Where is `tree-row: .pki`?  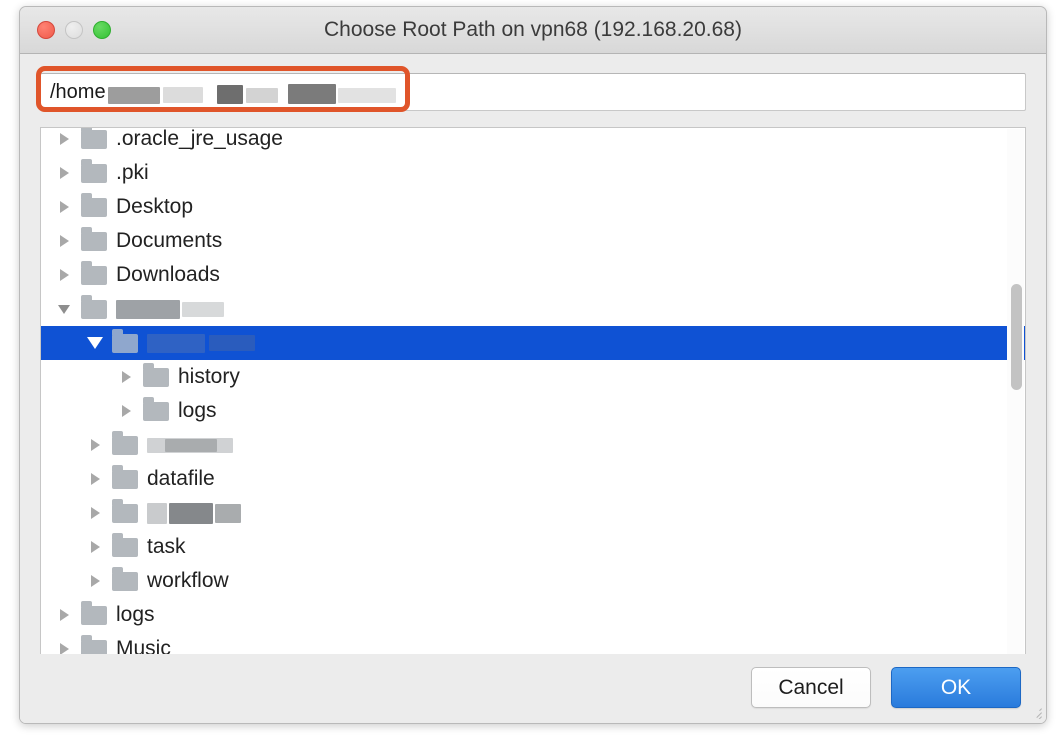
tree-row: .pki is located at coordinates (533, 173).